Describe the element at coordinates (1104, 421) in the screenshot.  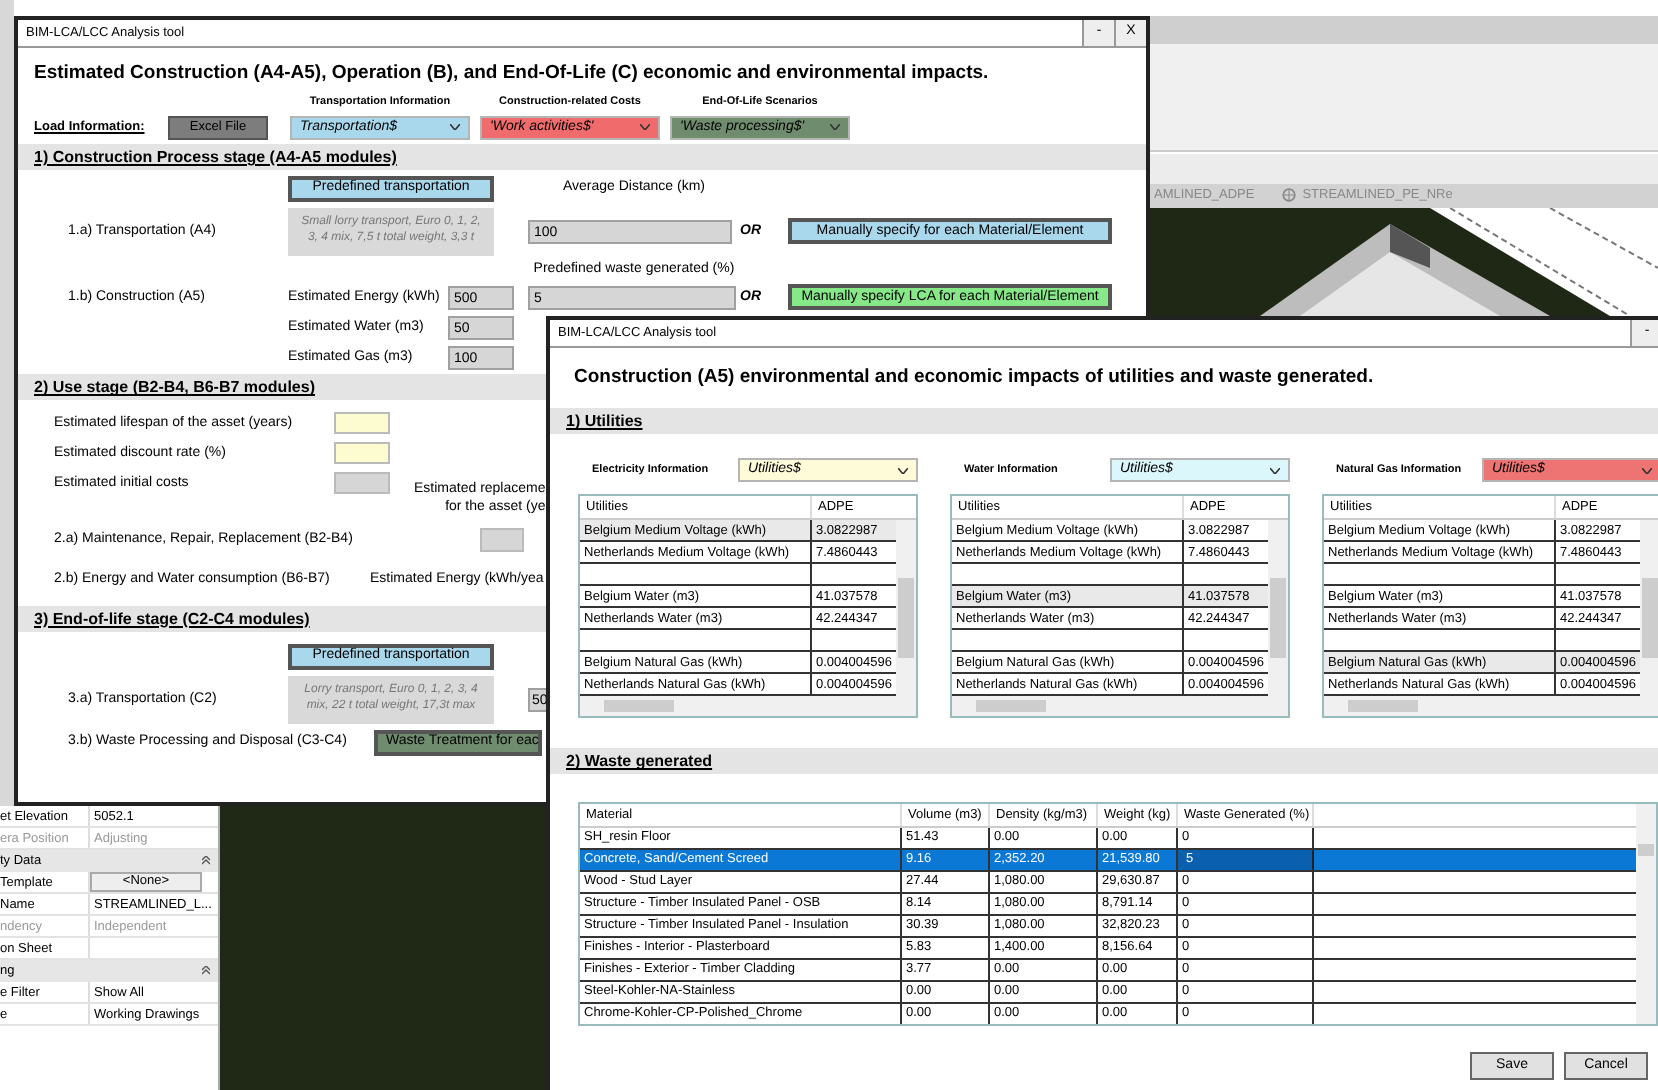
I see `section-header: 1) Utilities` at that location.